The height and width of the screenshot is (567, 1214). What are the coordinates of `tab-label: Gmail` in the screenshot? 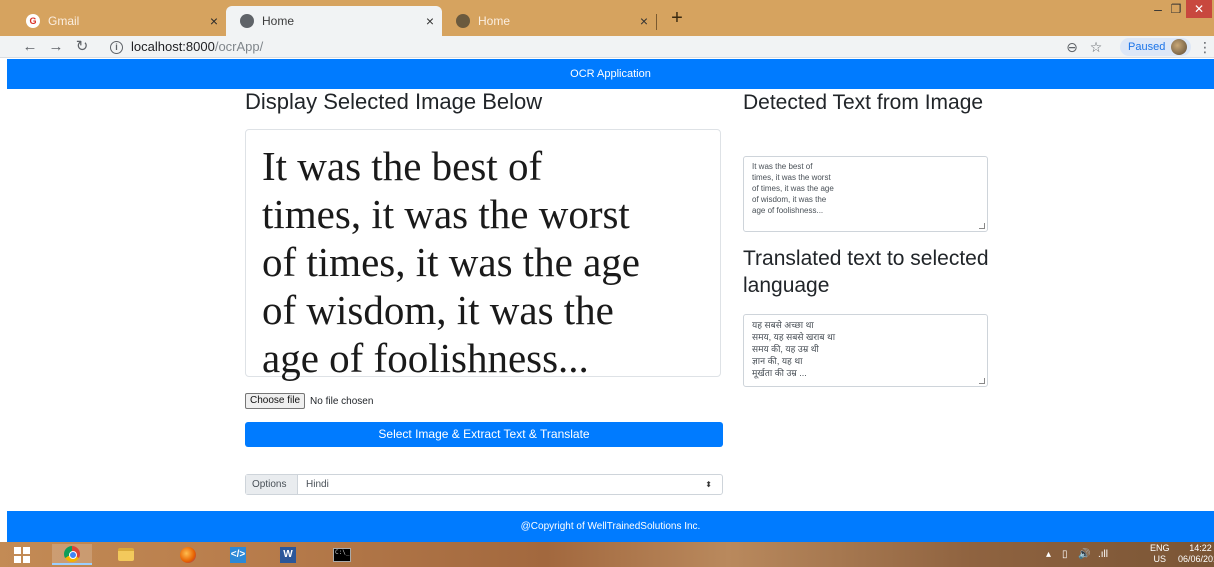 It's located at (64, 21).